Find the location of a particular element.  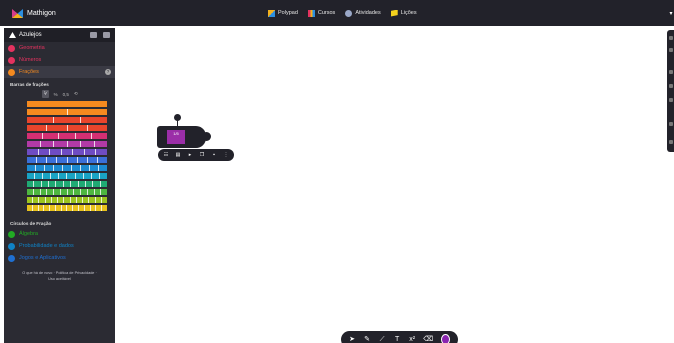

share-icon is located at coordinates (671, 142).